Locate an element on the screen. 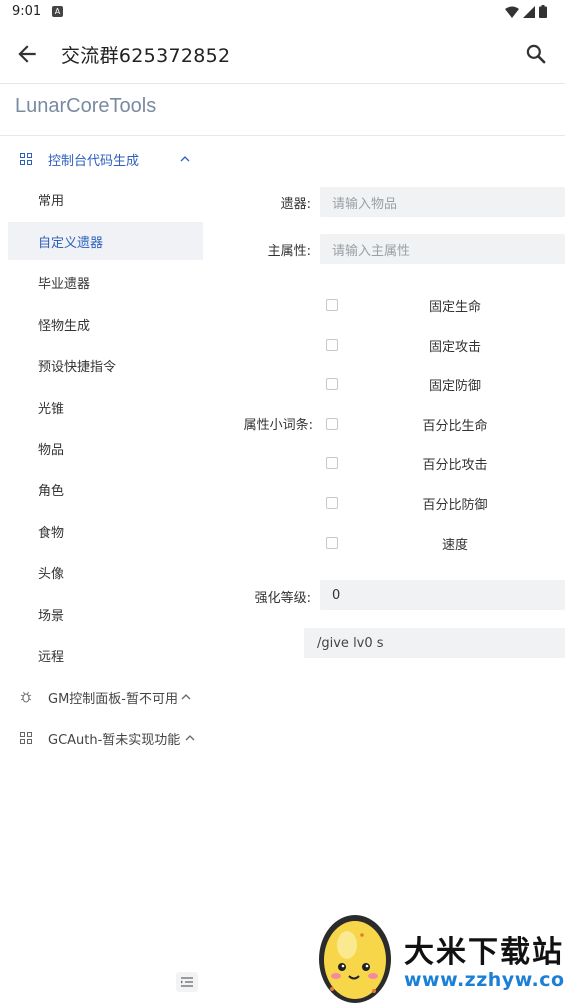 The image size is (565, 1004). notification-badge: A is located at coordinates (57, 11).